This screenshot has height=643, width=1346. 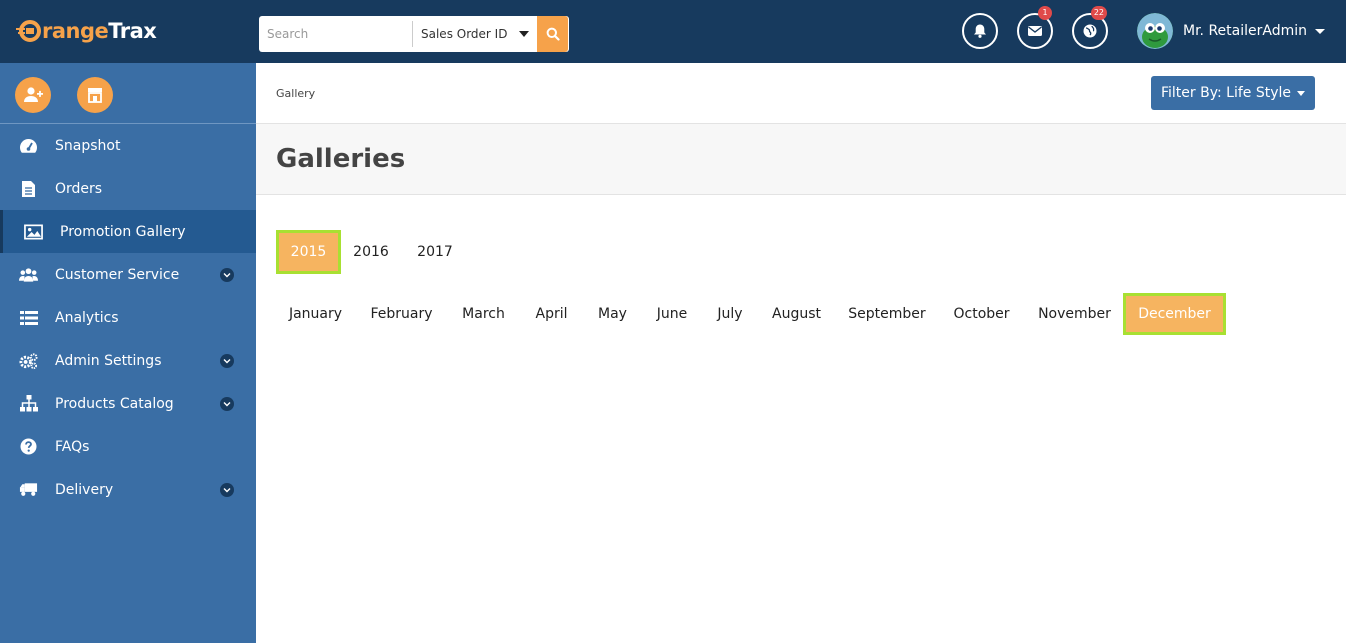 What do you see at coordinates (84, 489) in the screenshot?
I see `sidebar-item-label: Delivery` at bounding box center [84, 489].